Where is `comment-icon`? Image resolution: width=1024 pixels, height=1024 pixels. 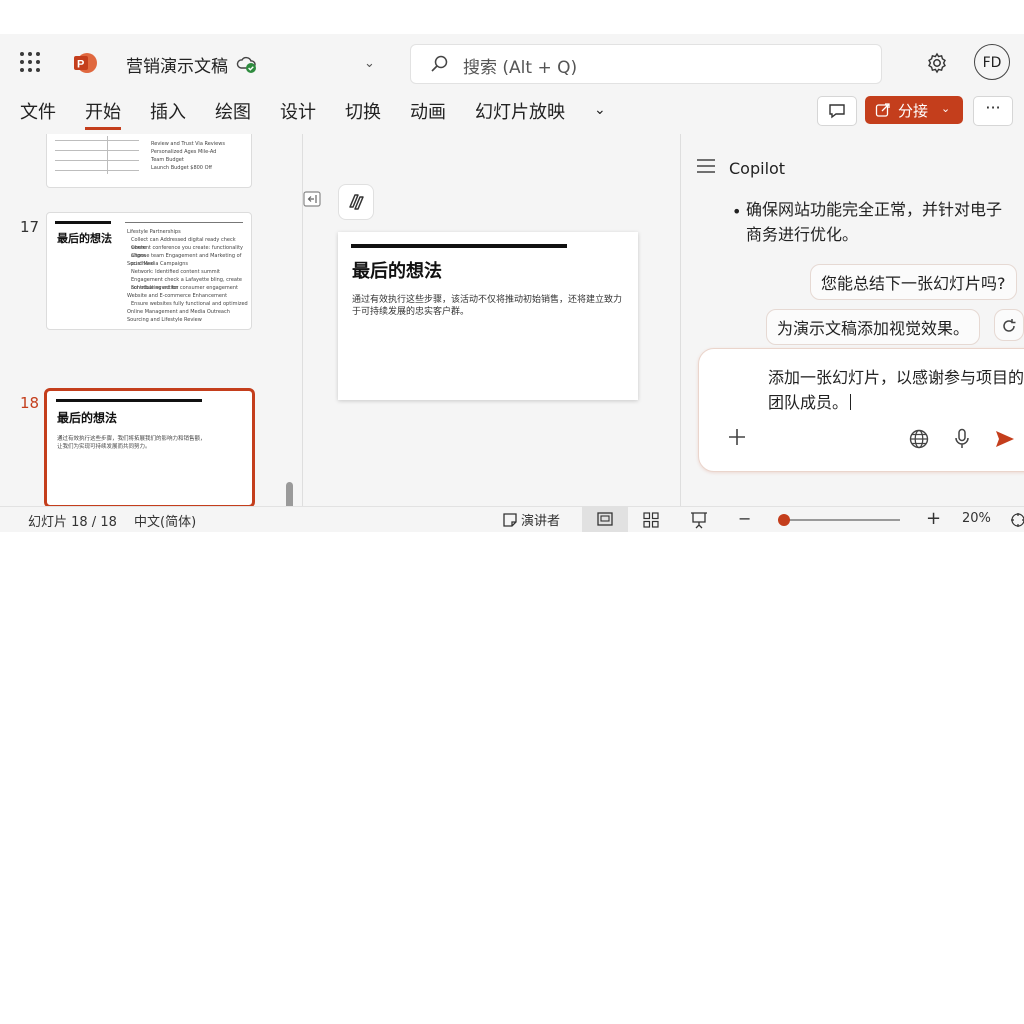 comment-icon is located at coordinates (837, 111).